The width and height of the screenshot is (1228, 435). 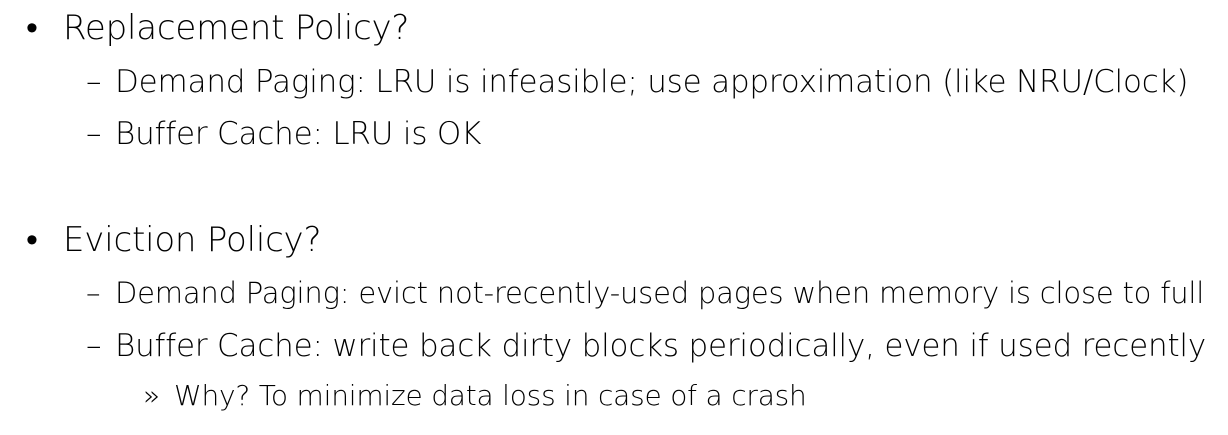 I want to click on heading-eviction-policy: Eviction Policy?, so click(x=192, y=240).